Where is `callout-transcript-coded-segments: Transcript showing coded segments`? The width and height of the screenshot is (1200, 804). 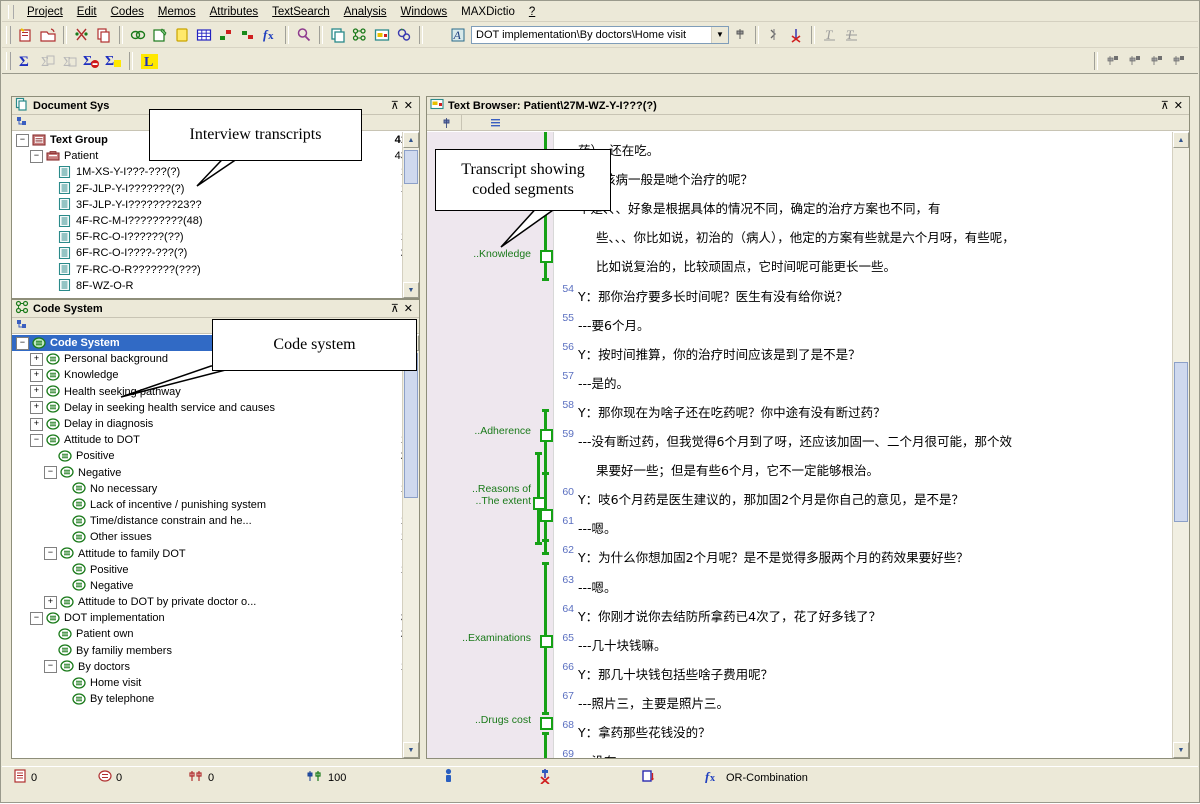 callout-transcript-coded-segments: Transcript showing coded segments is located at coordinates (523, 180).